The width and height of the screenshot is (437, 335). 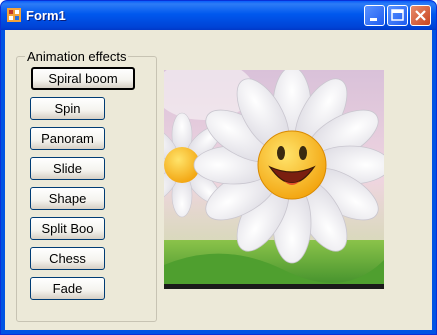 I want to click on groupbox-label: Animation effects, so click(x=77, y=56).